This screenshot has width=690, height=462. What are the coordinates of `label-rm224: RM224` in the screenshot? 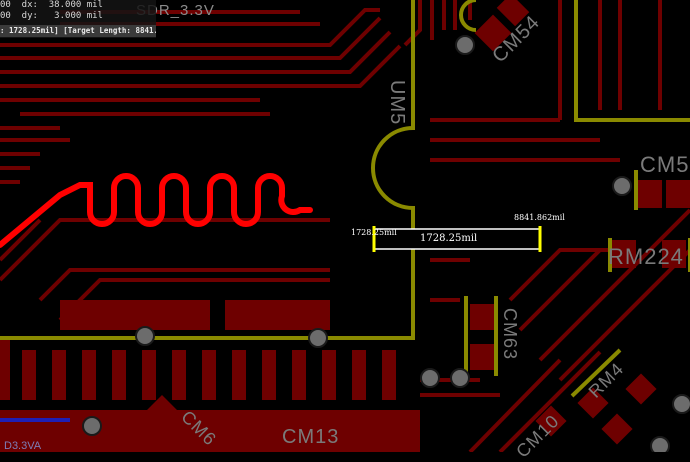 It's located at (646, 256).